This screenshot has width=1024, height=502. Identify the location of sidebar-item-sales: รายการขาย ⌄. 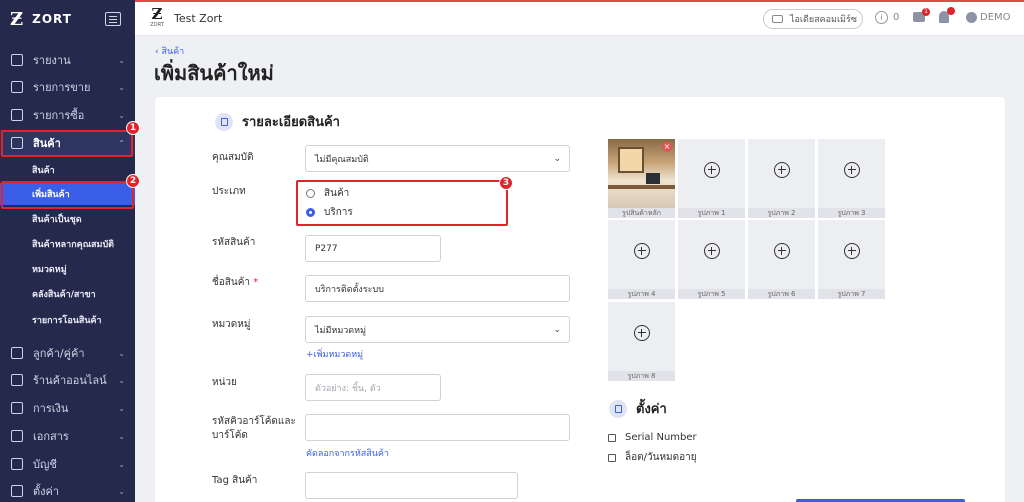
(67, 87).